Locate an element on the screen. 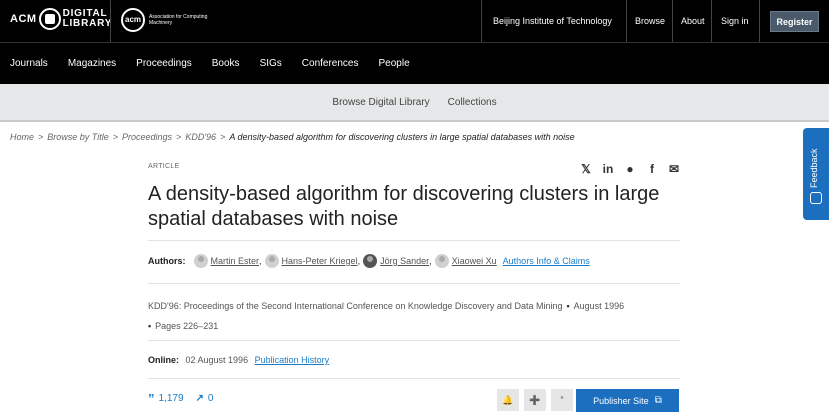  logo-library: LIBRARY is located at coordinates (87, 23).